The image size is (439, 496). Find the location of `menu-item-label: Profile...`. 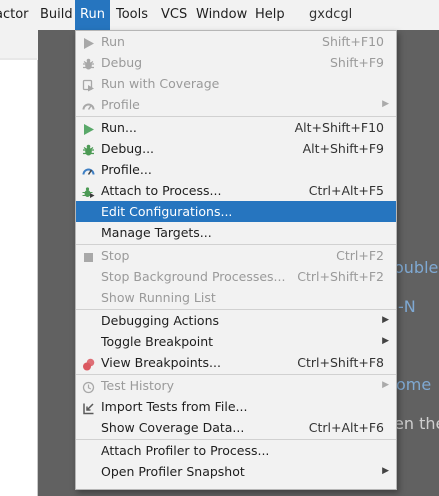

menu-item-label: Profile... is located at coordinates (126, 169).